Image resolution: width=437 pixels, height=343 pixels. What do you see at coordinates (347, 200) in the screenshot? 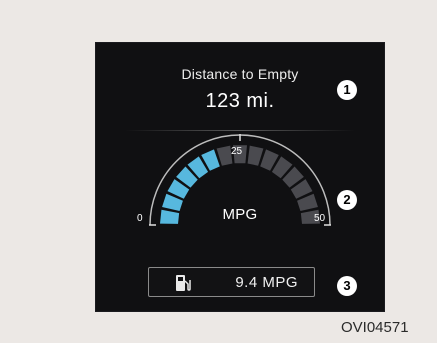
I see `callout-2: 2` at bounding box center [347, 200].